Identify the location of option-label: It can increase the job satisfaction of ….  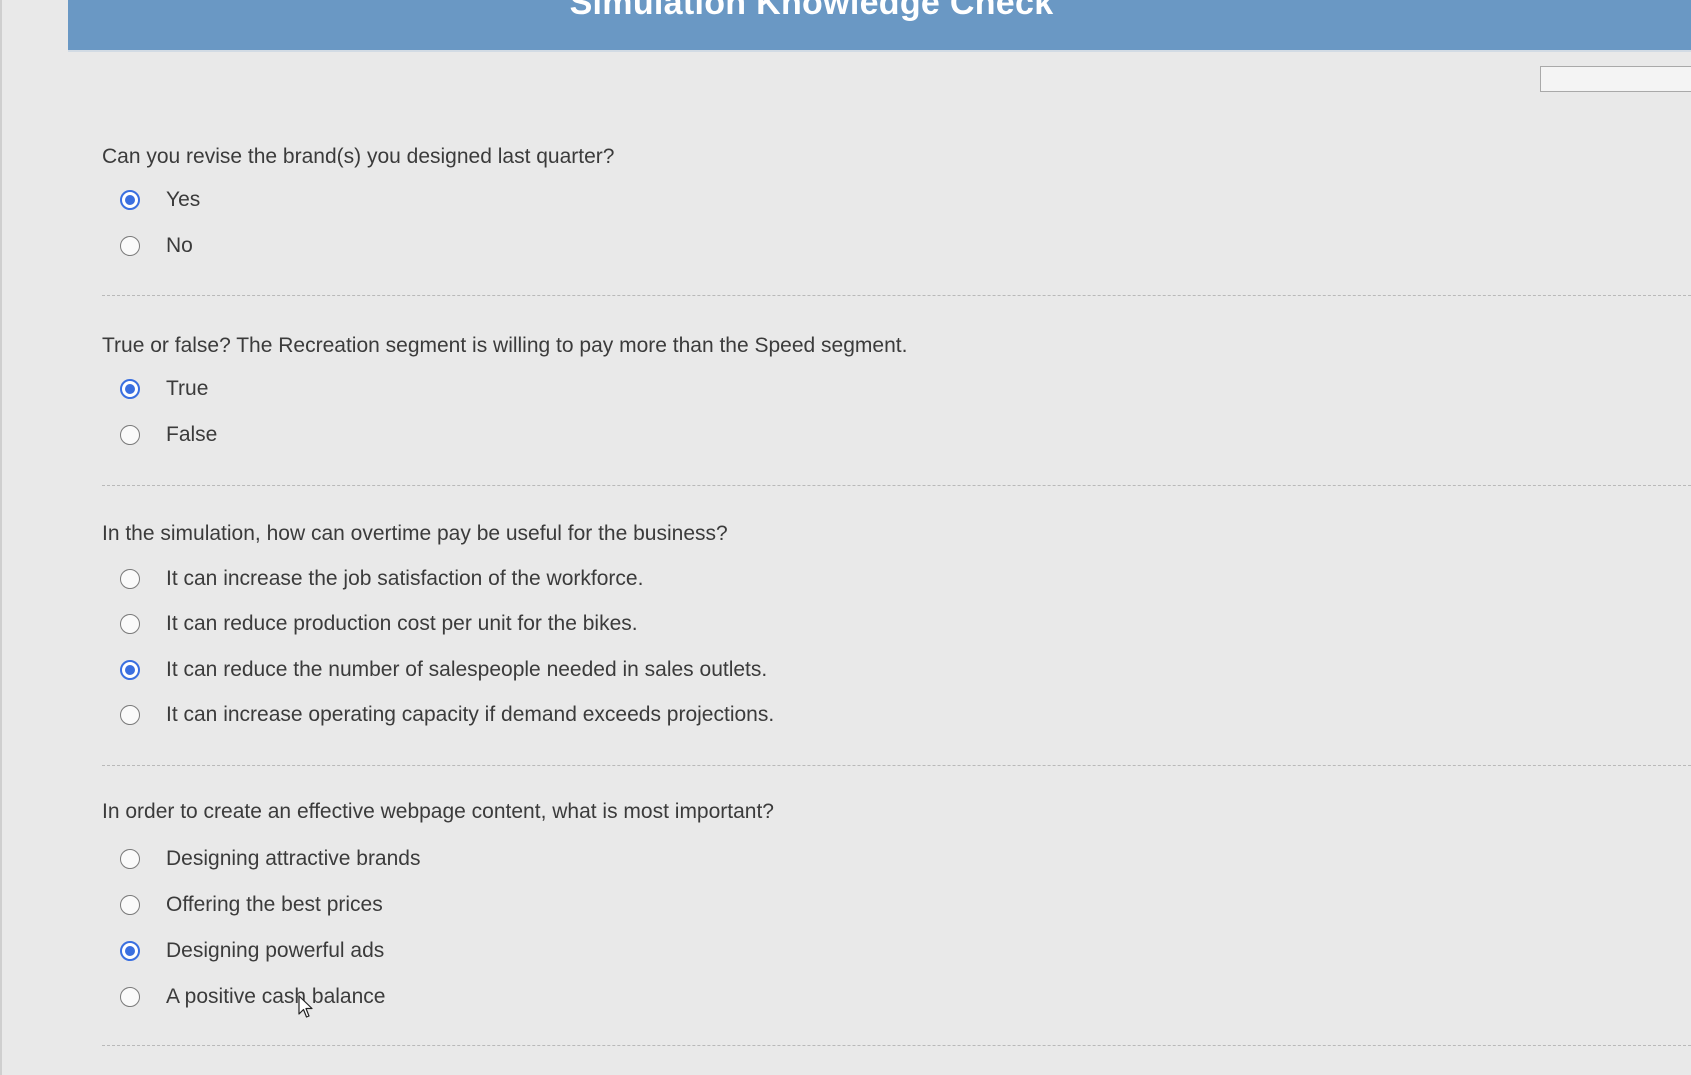
(405, 578).